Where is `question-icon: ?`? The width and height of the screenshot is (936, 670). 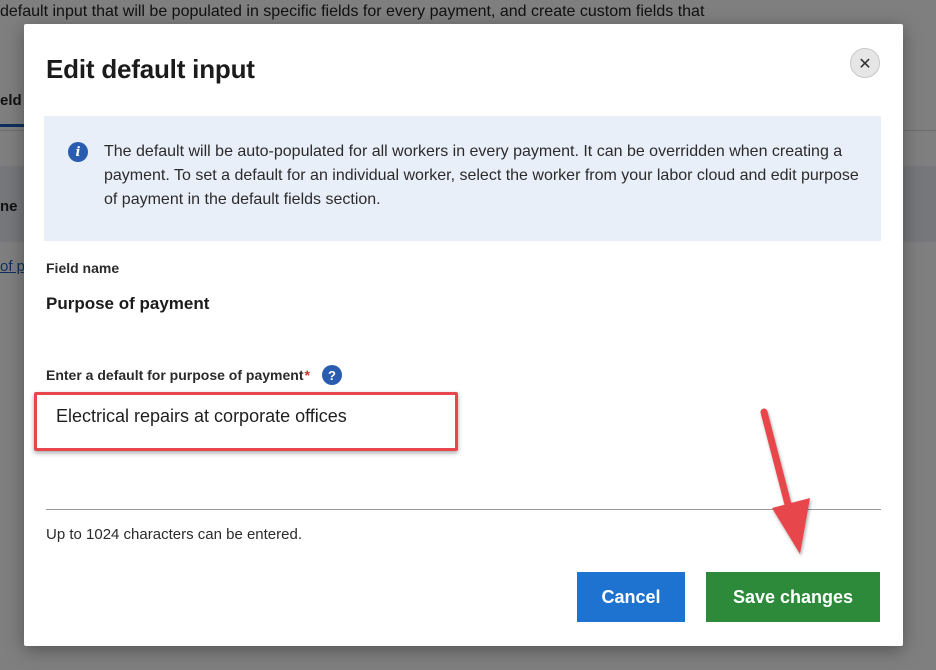 question-icon: ? is located at coordinates (331, 375).